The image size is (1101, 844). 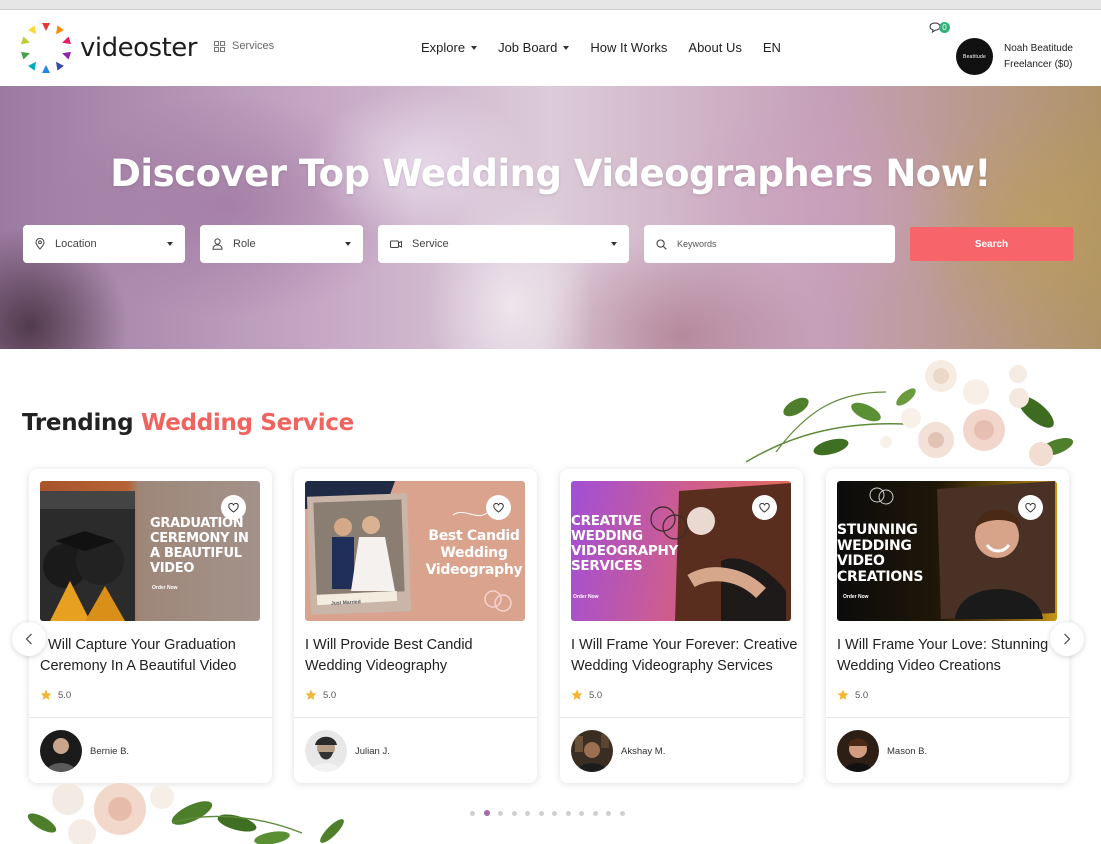 I want to click on nav-item-label: Job Board, so click(x=528, y=47).